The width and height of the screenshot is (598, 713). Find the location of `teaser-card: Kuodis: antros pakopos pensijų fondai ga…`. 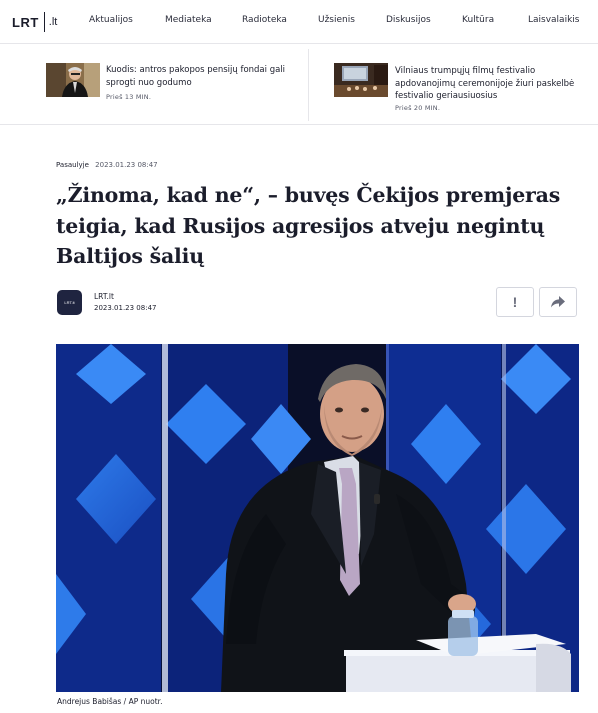

teaser-card: Kuodis: antros pakopos pensijų fondai ga… is located at coordinates (154, 85).